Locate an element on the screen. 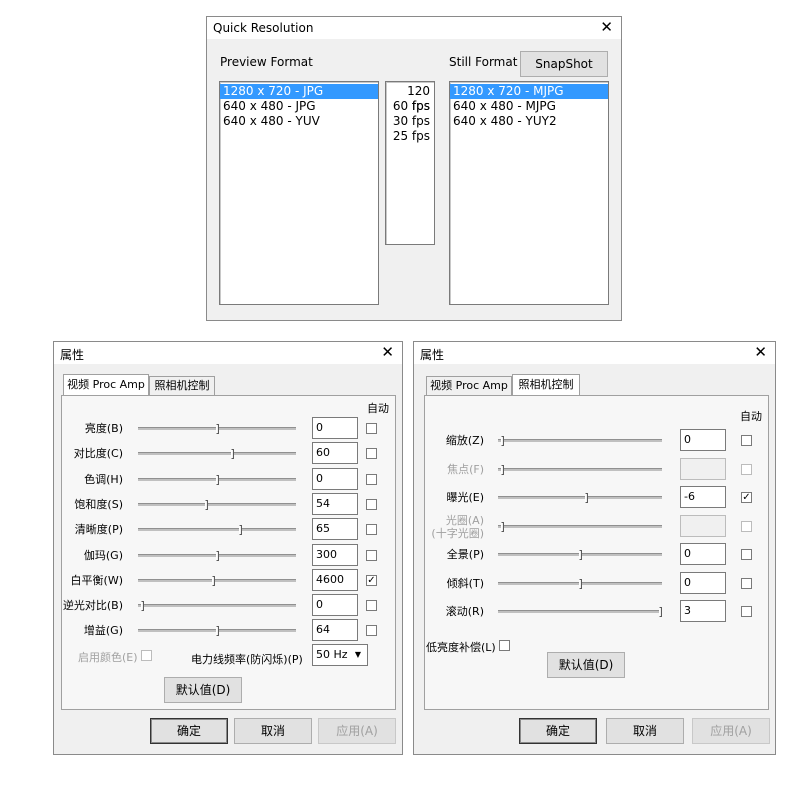  fps-item: 25 fps is located at coordinates (410, 136).